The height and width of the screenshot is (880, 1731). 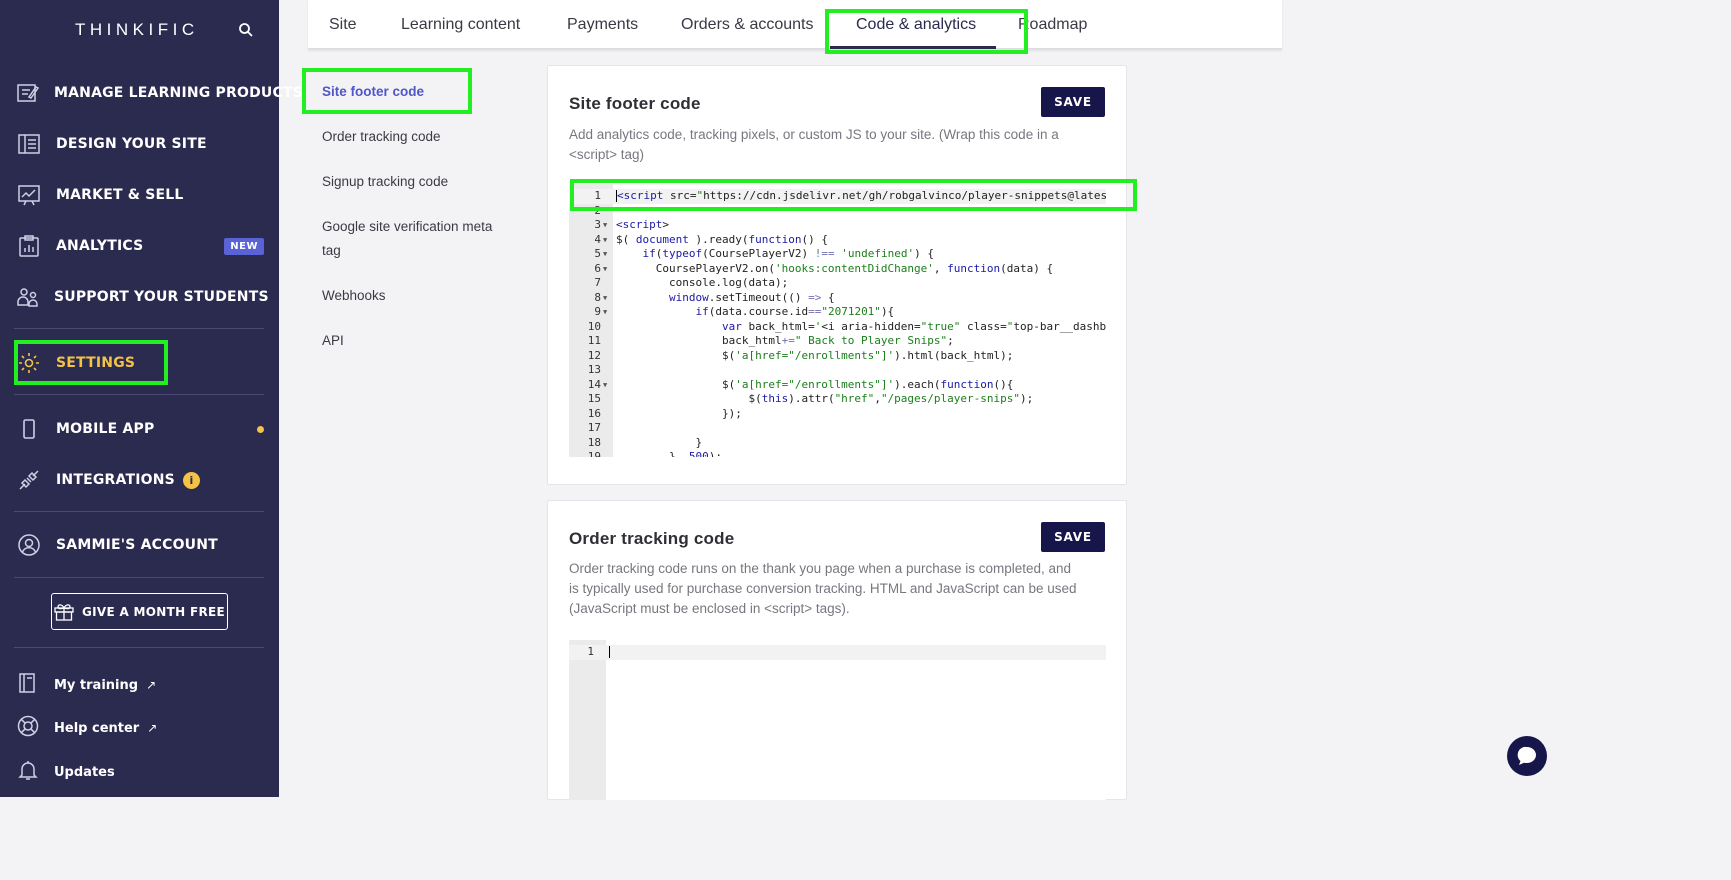 What do you see at coordinates (28, 93) in the screenshot?
I see `pencil-board-icon` at bounding box center [28, 93].